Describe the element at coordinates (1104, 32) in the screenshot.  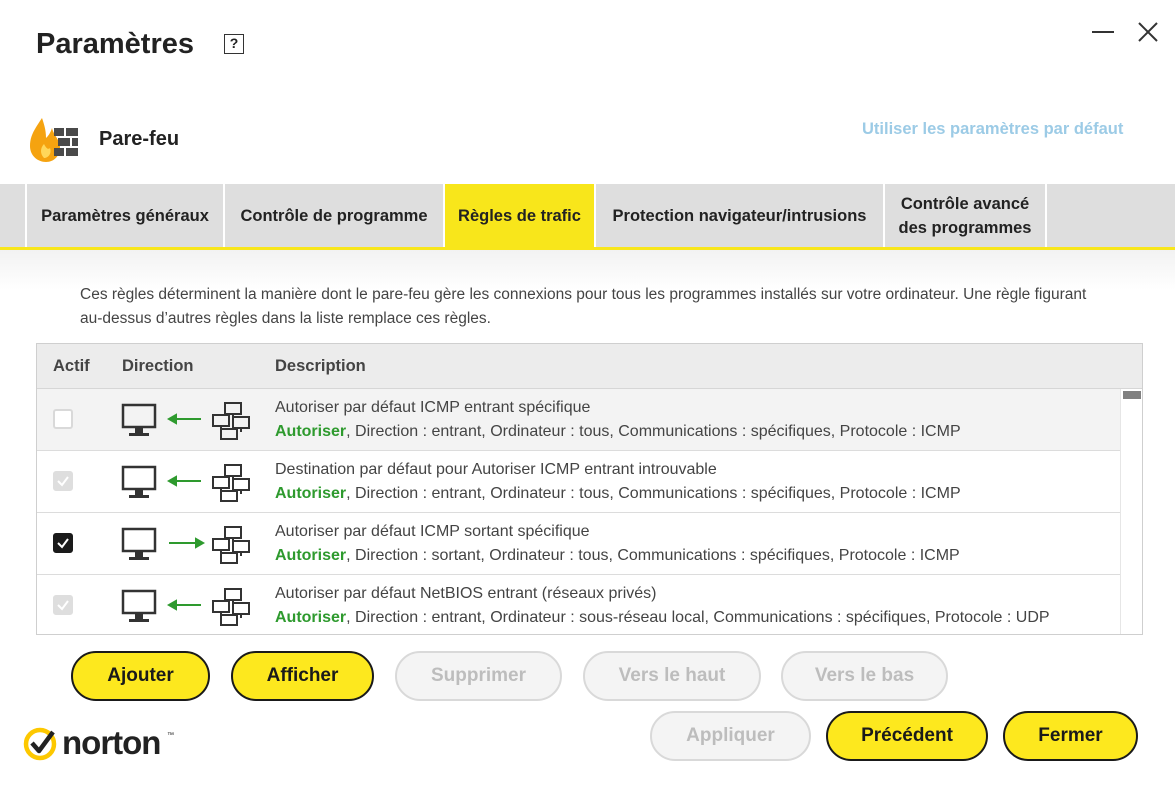
I see `minimize-icon` at that location.